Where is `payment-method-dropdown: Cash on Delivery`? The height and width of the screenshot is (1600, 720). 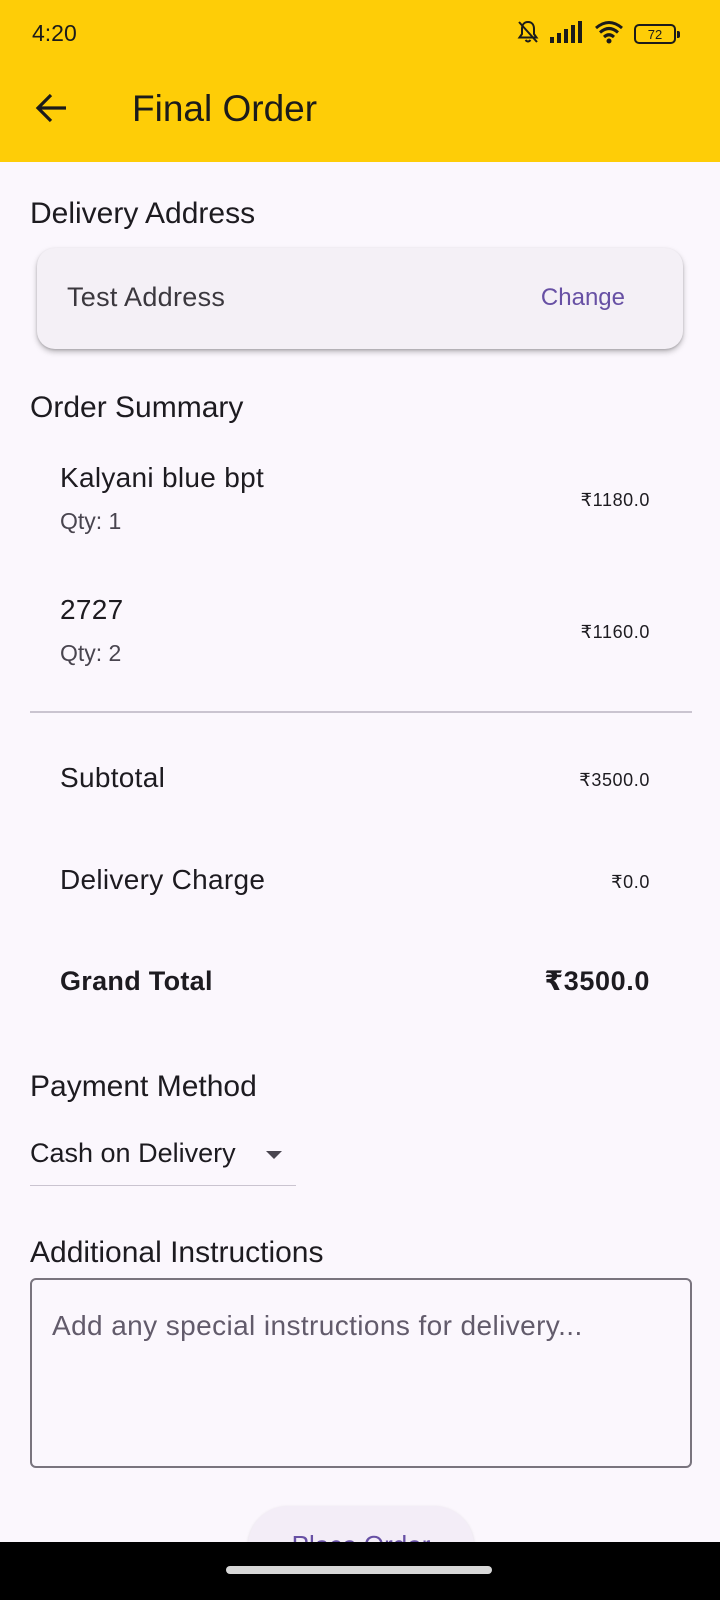
payment-method-dropdown: Cash on Delivery is located at coordinates (163, 1160).